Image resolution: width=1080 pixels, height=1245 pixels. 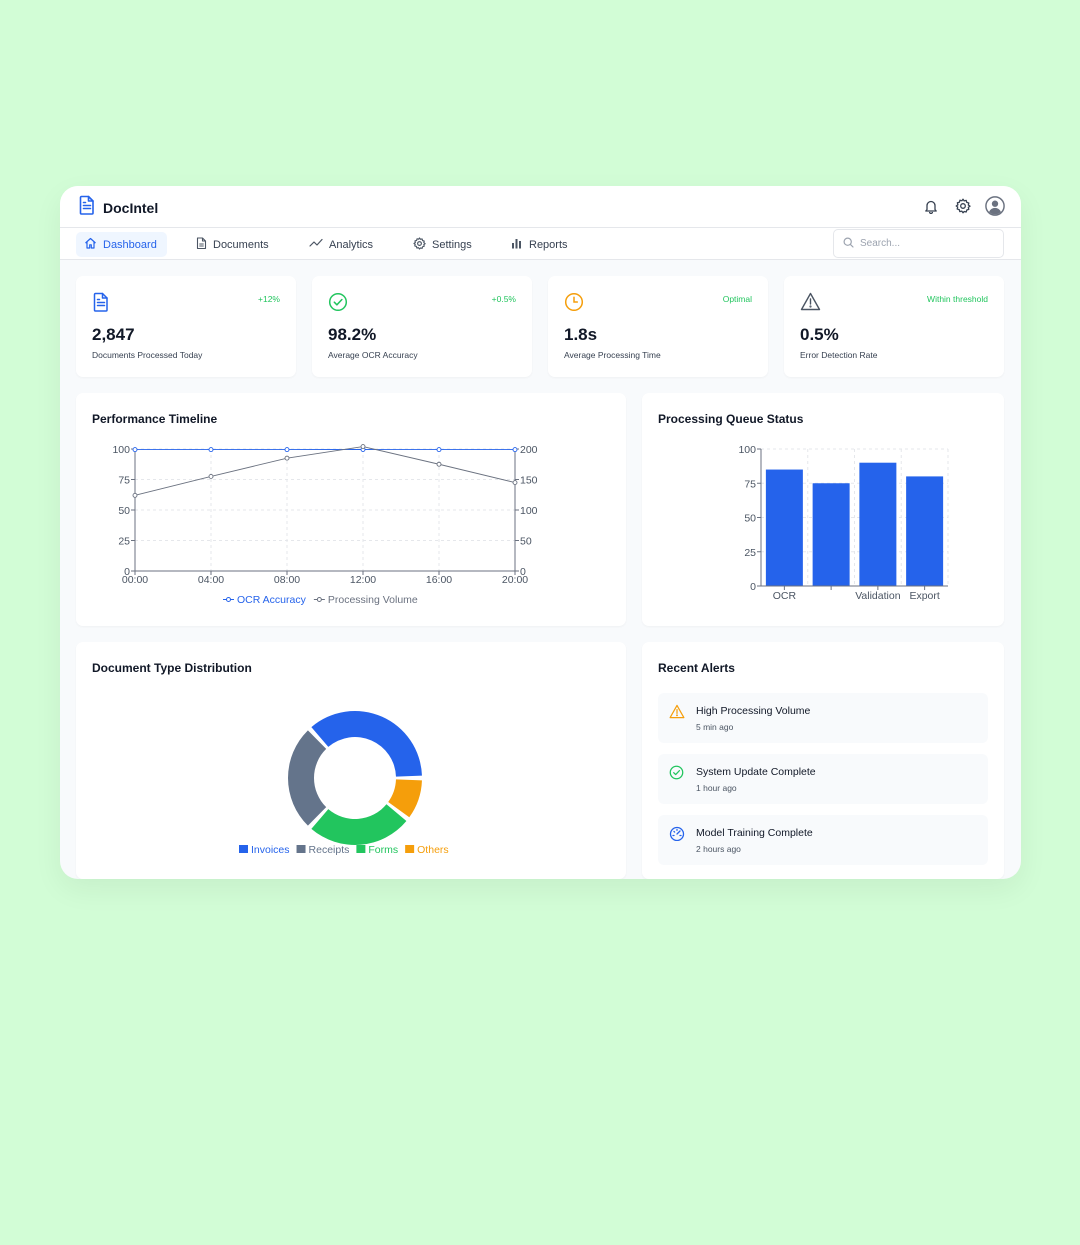 I want to click on y-tick-label: 75, so click(x=750, y=484).